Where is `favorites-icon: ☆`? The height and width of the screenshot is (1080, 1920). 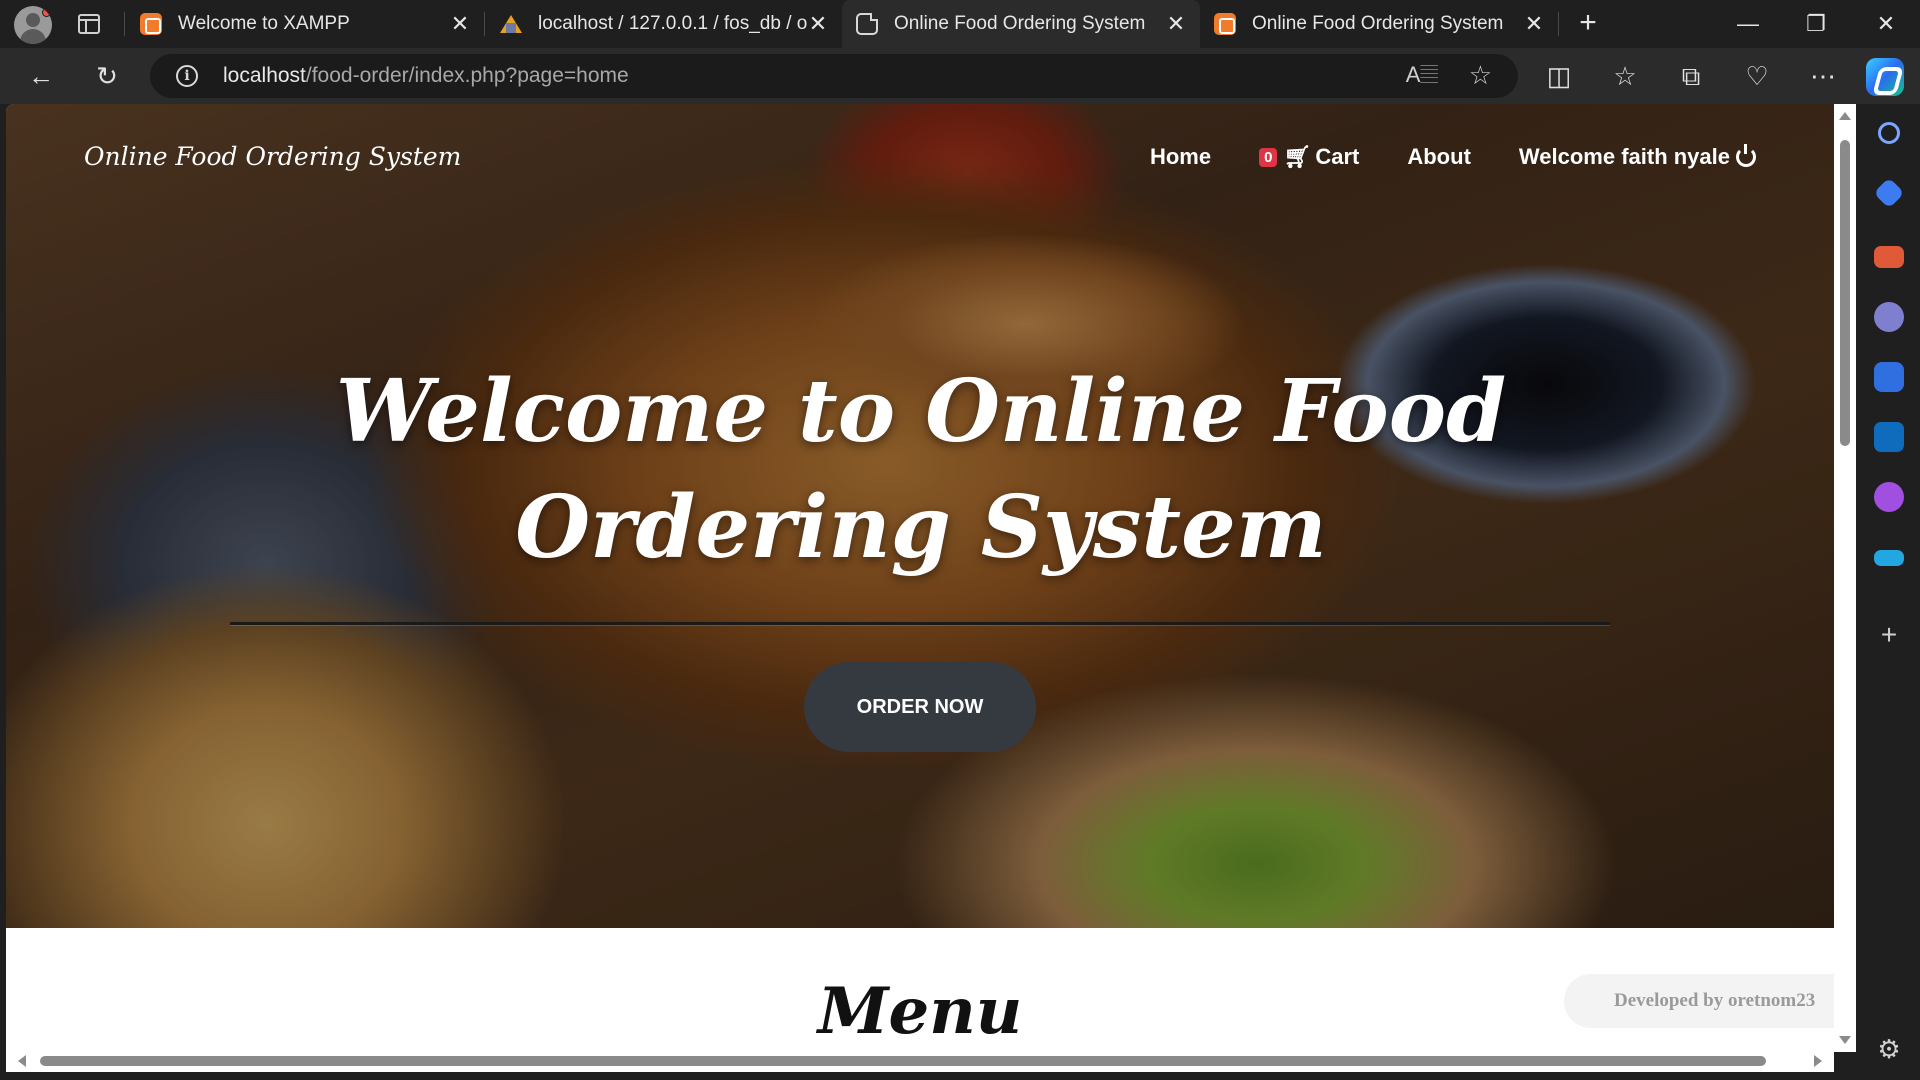
favorites-icon: ☆ is located at coordinates (1625, 76).